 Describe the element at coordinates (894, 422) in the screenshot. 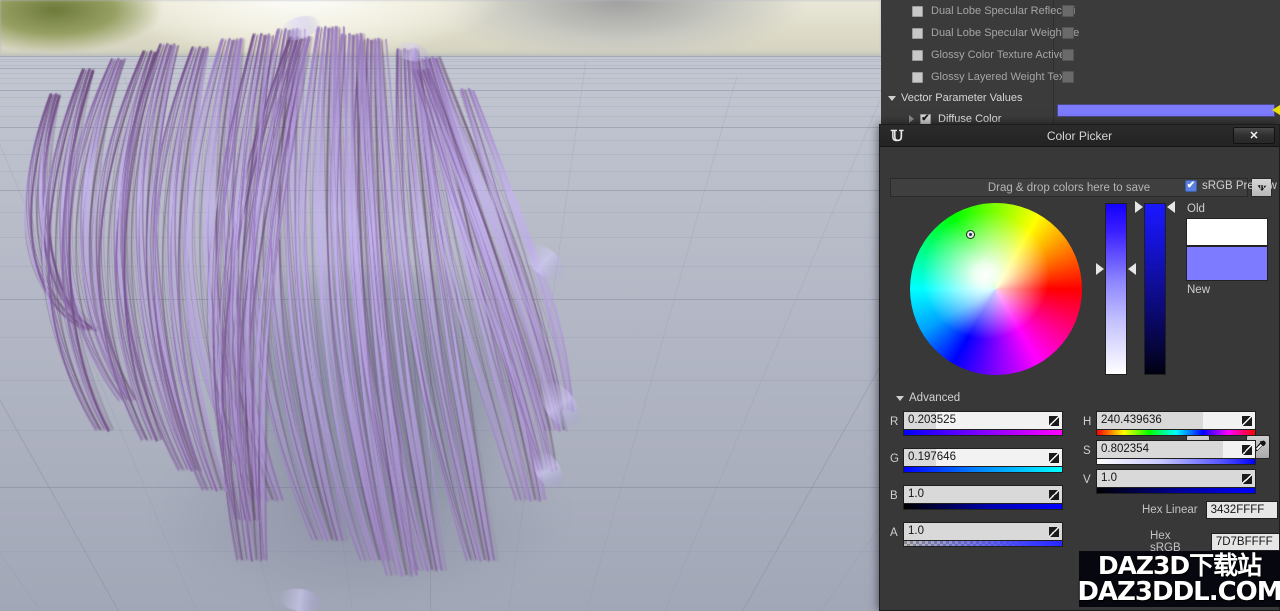

I see `slider-label-r: R` at that location.